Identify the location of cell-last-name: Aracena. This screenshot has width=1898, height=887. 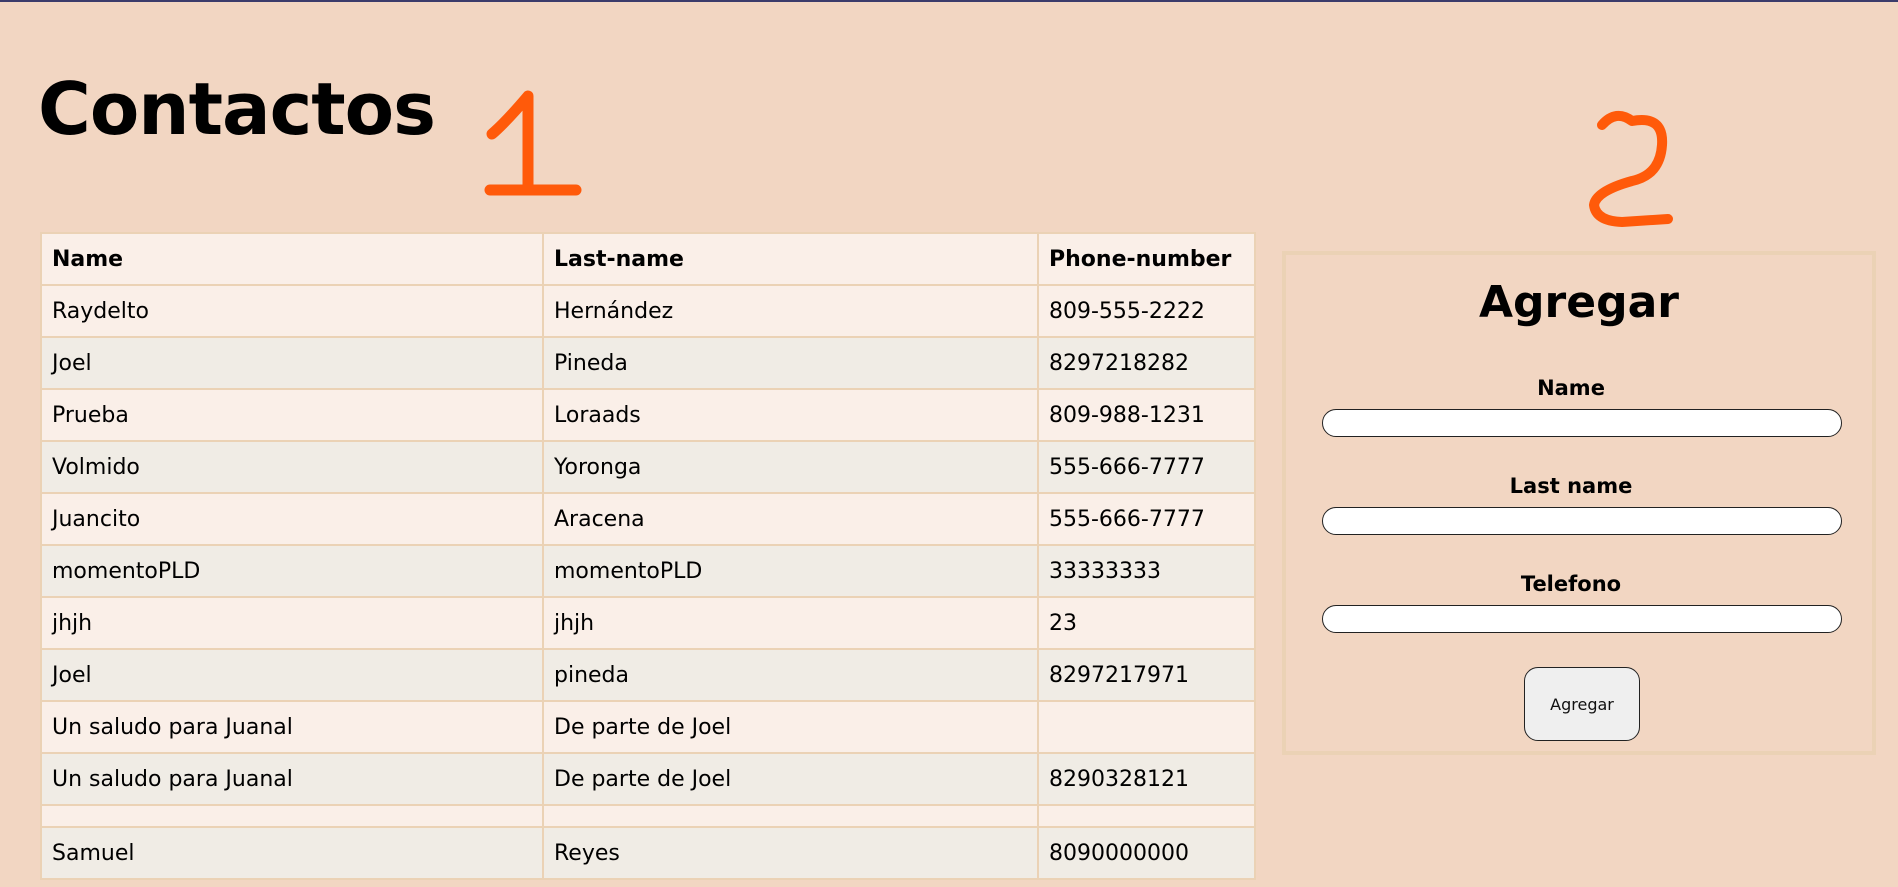
(790, 519).